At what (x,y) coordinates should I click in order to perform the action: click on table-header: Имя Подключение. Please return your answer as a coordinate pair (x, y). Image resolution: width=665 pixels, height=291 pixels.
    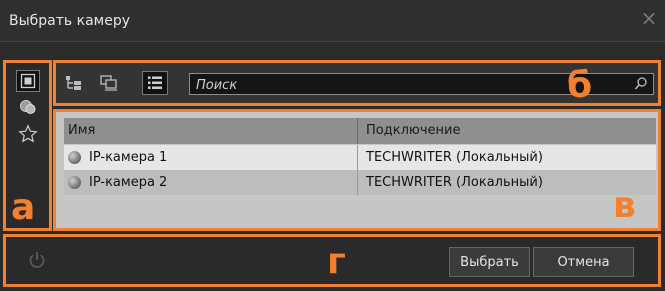
    Looking at the image, I should click on (360, 131).